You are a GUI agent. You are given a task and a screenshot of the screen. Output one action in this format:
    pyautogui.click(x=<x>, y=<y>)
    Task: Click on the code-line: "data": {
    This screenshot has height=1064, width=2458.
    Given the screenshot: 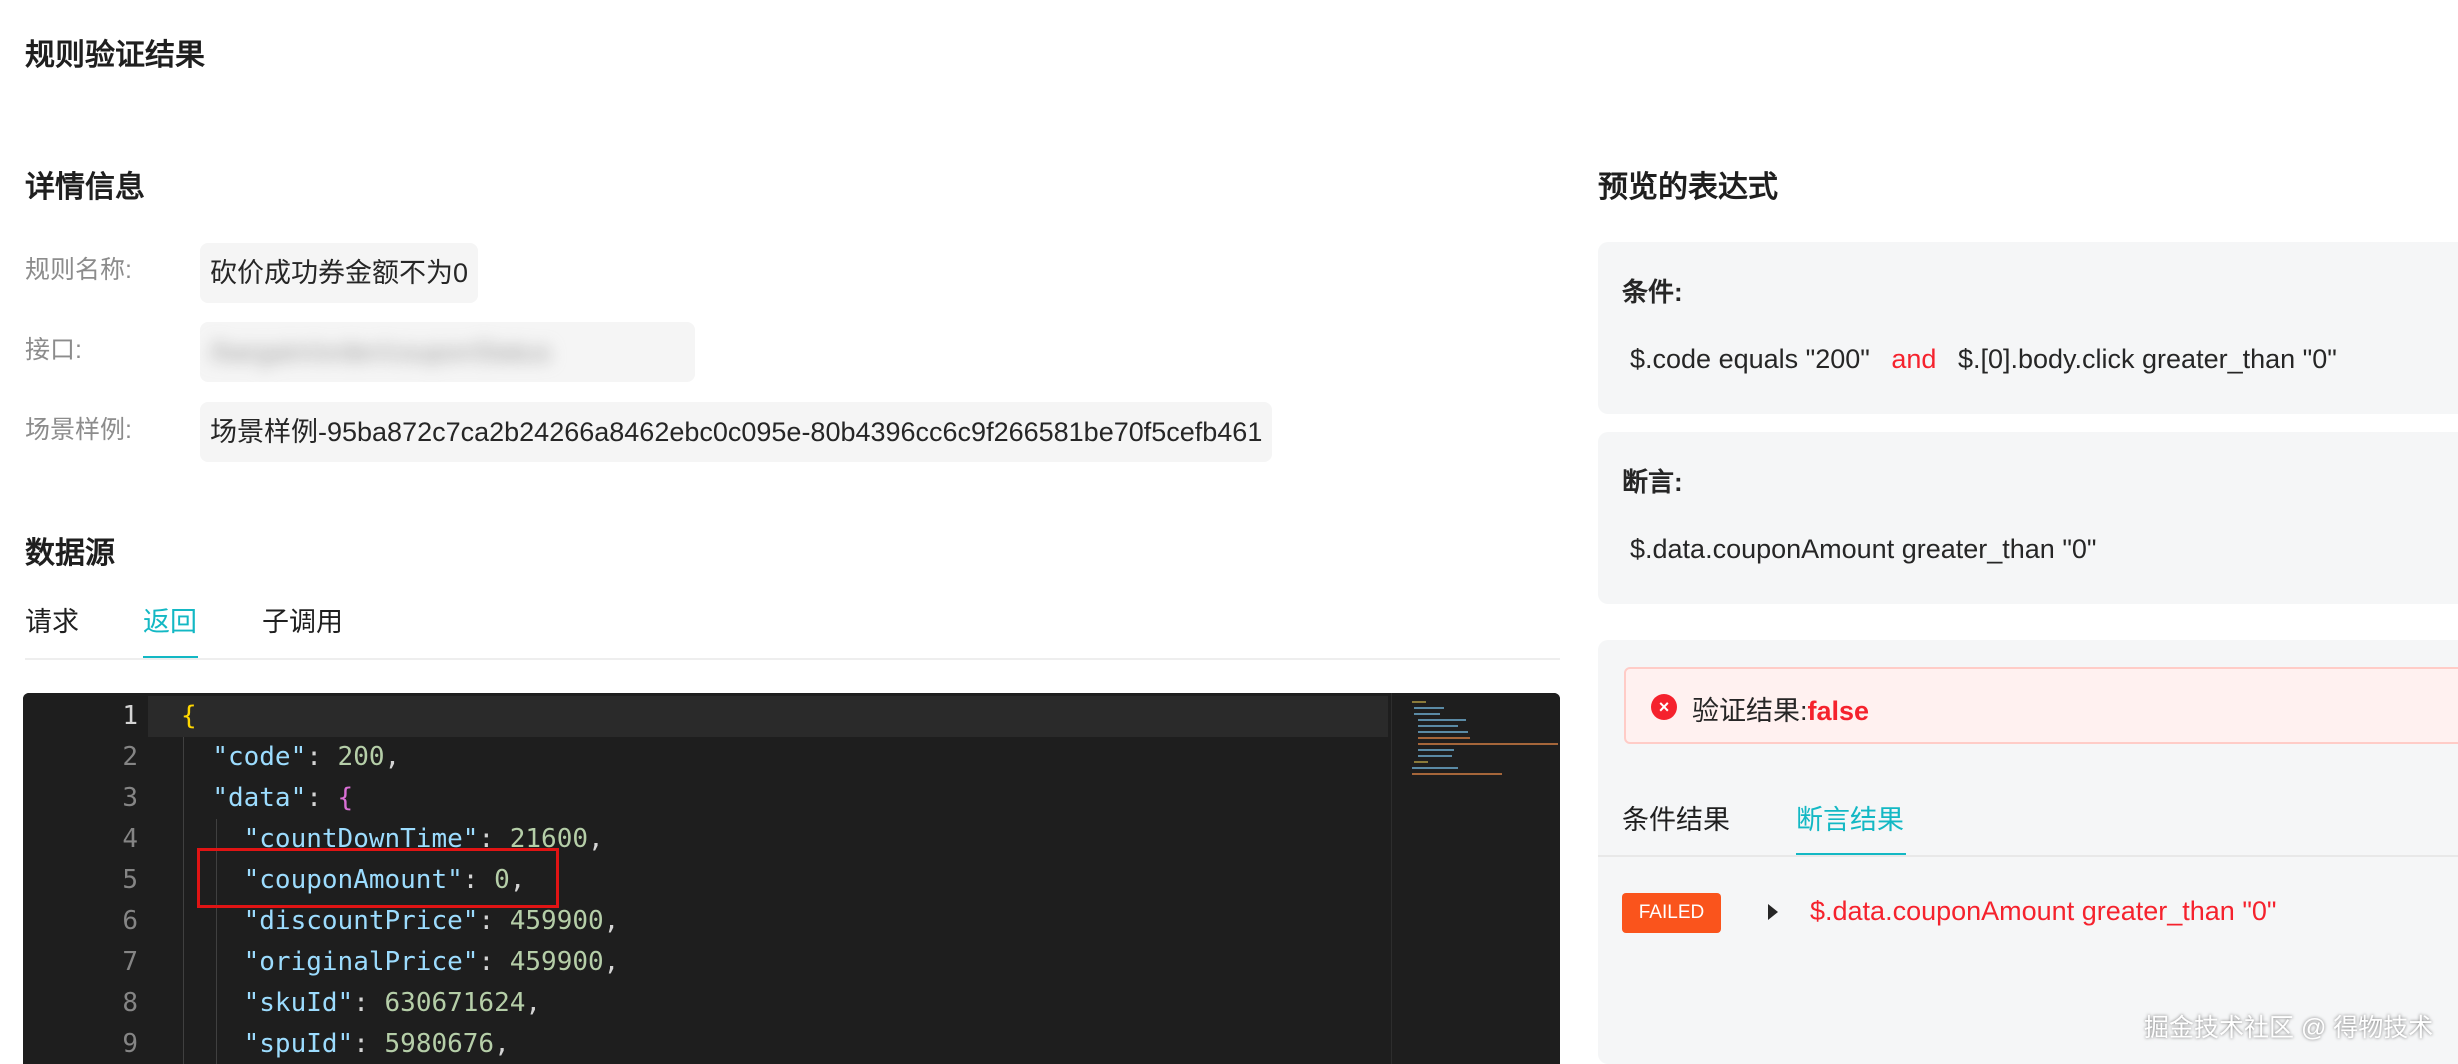 What is the action you would take?
    pyautogui.click(x=267, y=798)
    